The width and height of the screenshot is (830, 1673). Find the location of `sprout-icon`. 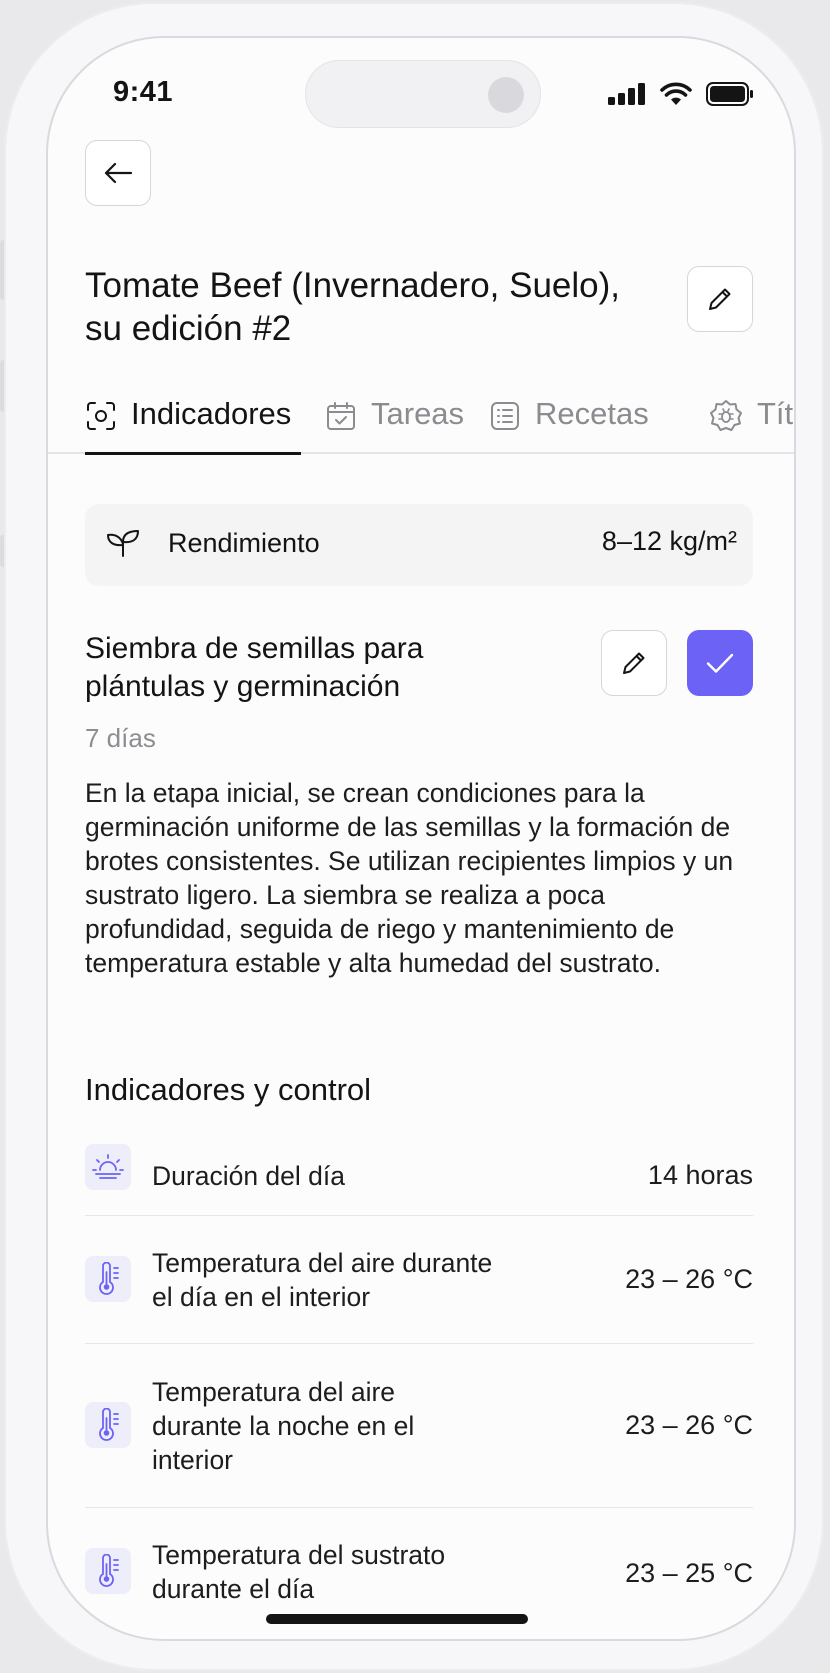

sprout-icon is located at coordinates (123, 543).